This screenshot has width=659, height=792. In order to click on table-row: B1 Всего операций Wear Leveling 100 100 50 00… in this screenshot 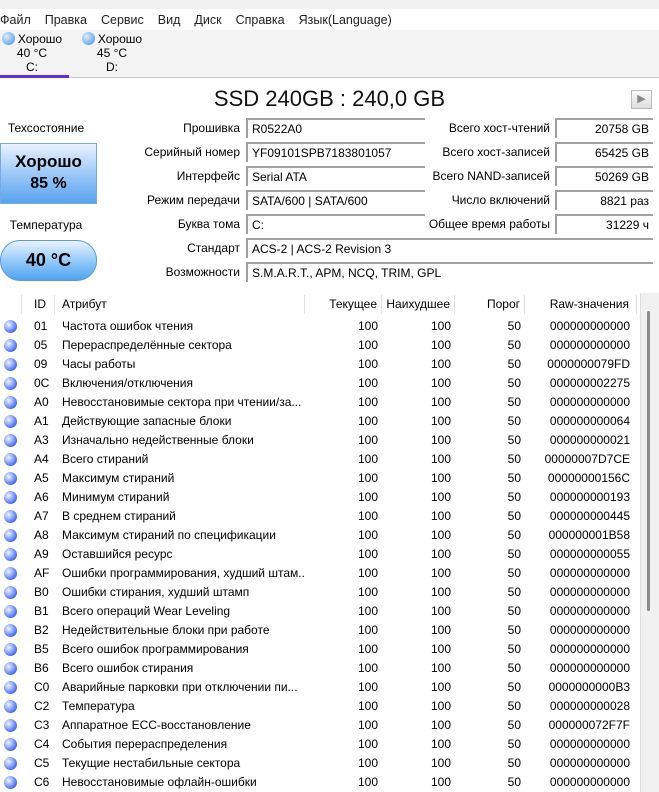, I will do `click(320, 611)`.